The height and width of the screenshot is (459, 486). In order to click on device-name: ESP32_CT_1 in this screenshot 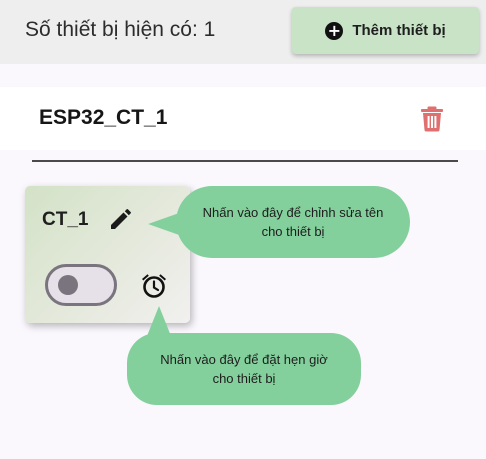, I will do `click(103, 117)`.